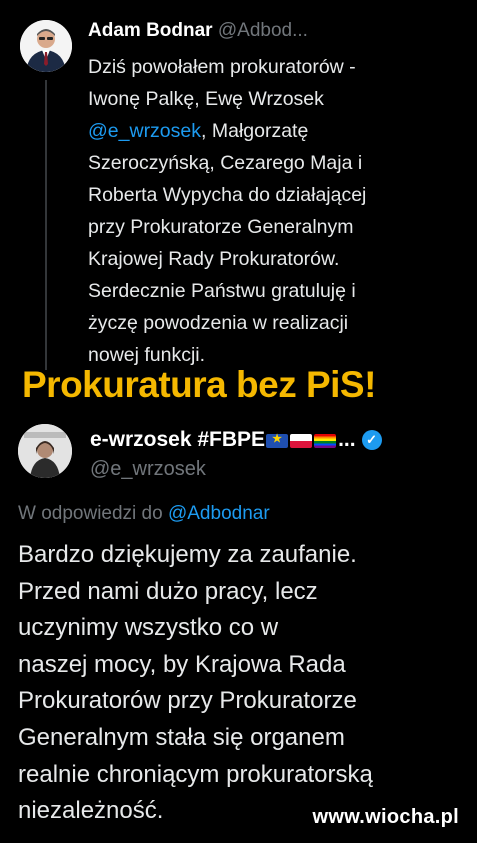 The image size is (477, 843). What do you see at coordinates (277, 440) in the screenshot?
I see `eu-flag-icon` at bounding box center [277, 440].